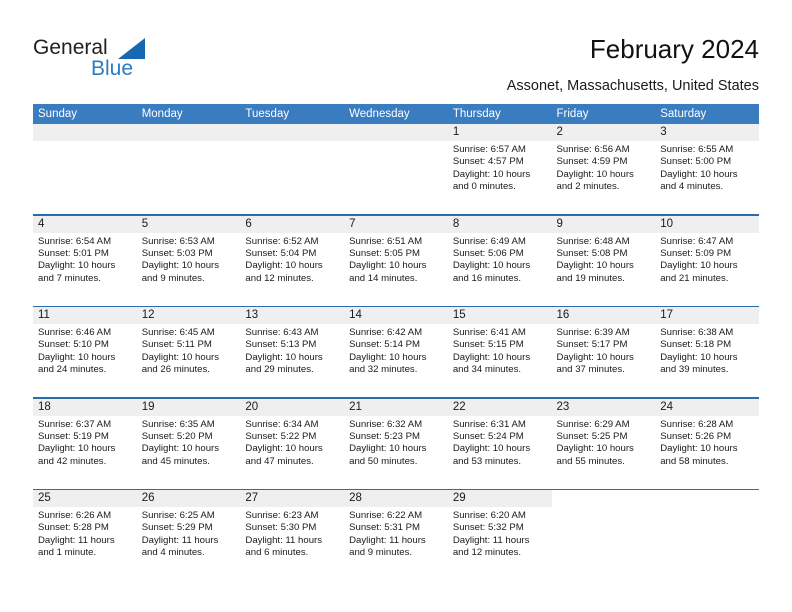 Image resolution: width=792 pixels, height=612 pixels. I want to click on day-number: 22, so click(499, 407).